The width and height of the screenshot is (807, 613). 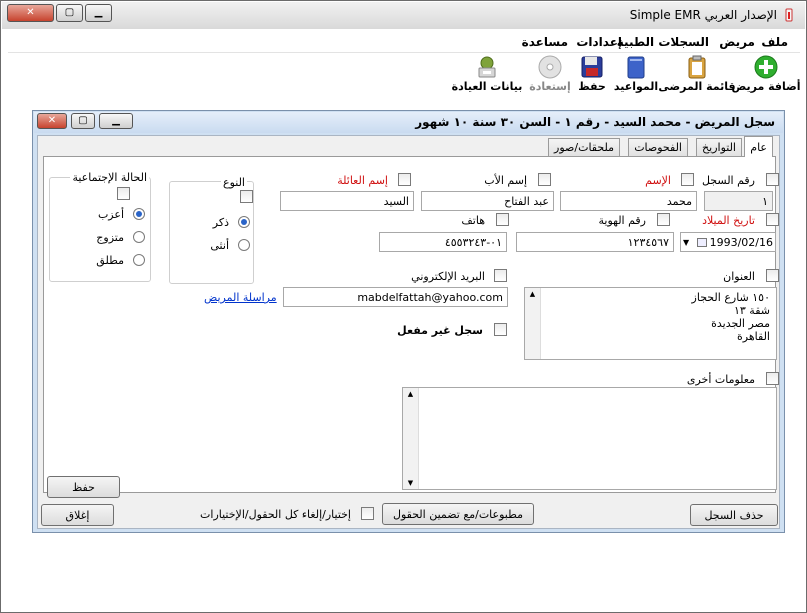 I want to click on phone-field: ٠١-٤٥٥٣٢٤٣, so click(x=443, y=242).